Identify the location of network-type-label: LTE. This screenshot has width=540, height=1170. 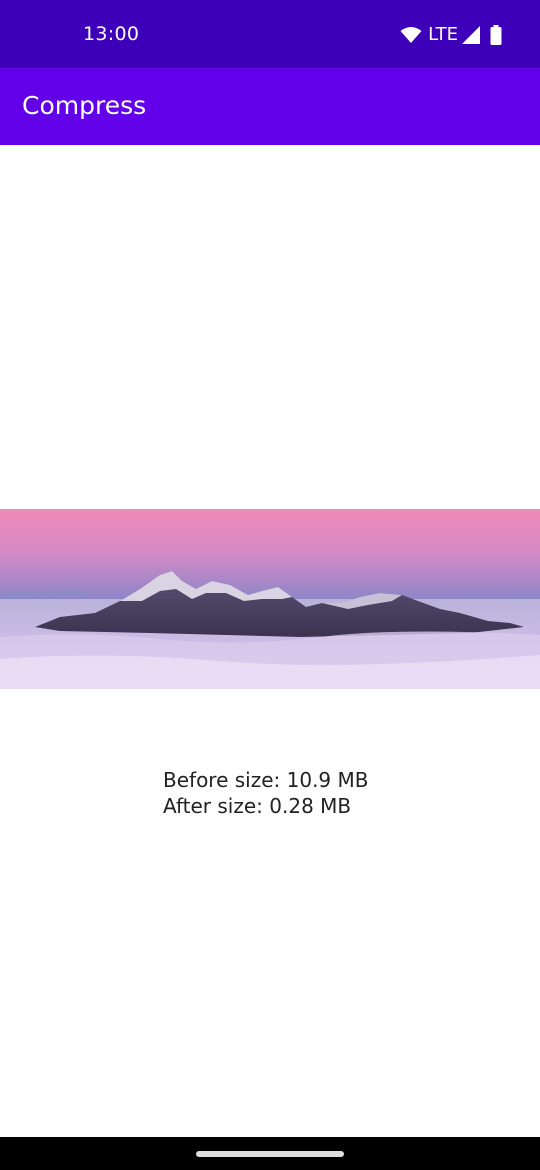
(443, 34).